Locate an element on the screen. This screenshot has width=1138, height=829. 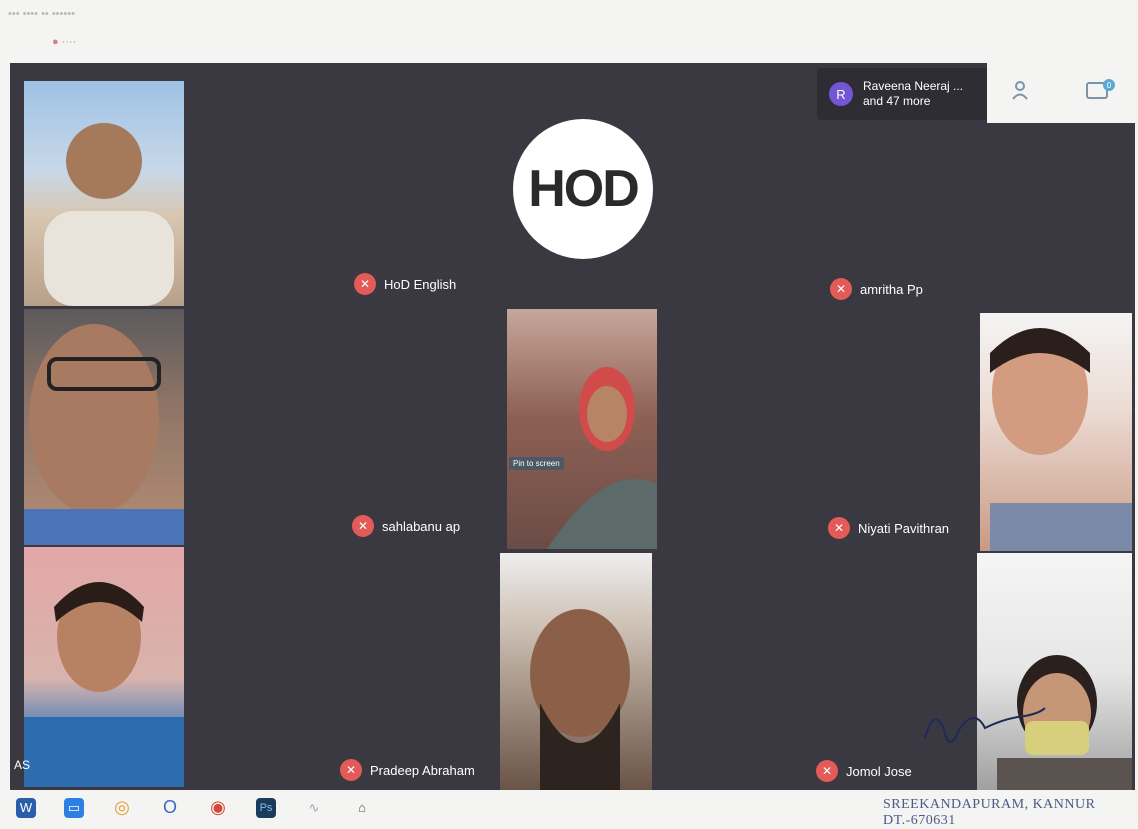
pin-to-screen-tooltip: Pin to screen is located at coordinates (536, 463).